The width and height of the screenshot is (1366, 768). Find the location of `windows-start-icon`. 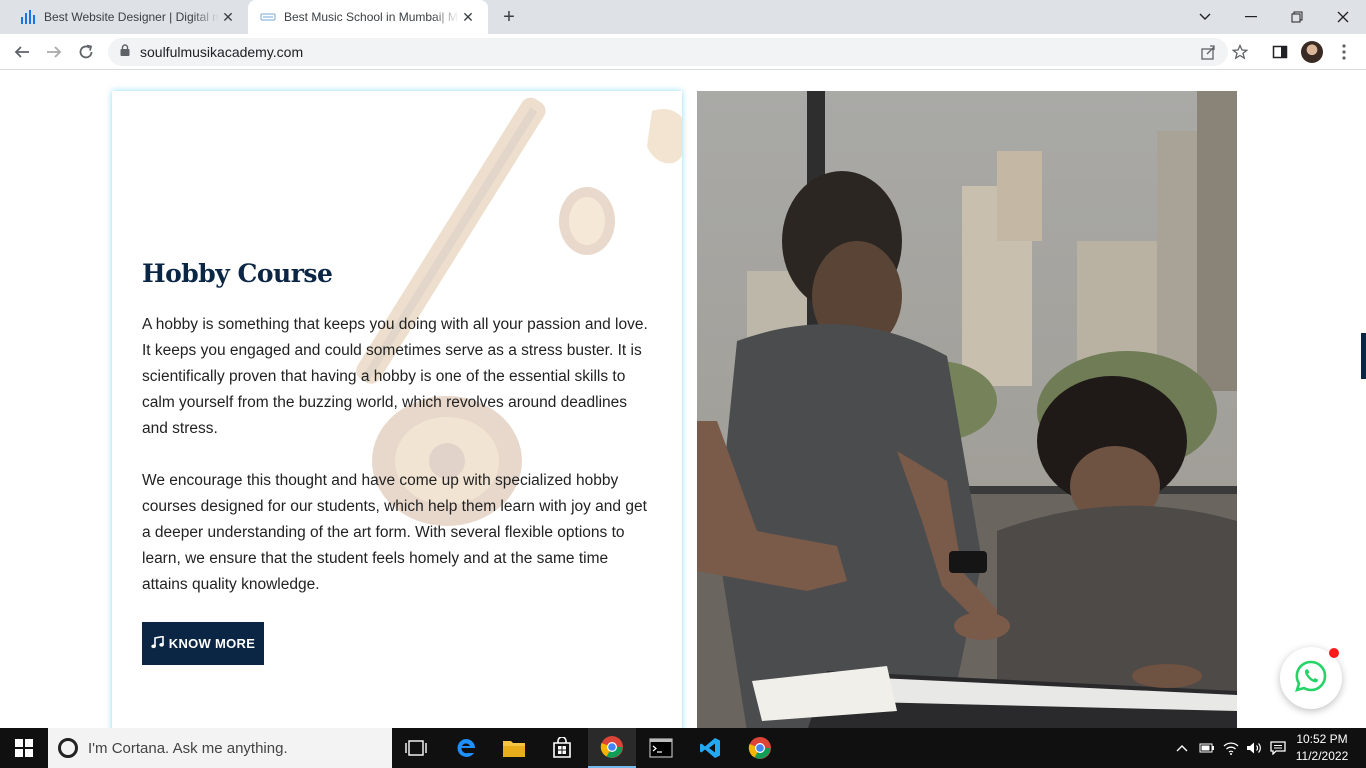

windows-start-icon is located at coordinates (24, 748).